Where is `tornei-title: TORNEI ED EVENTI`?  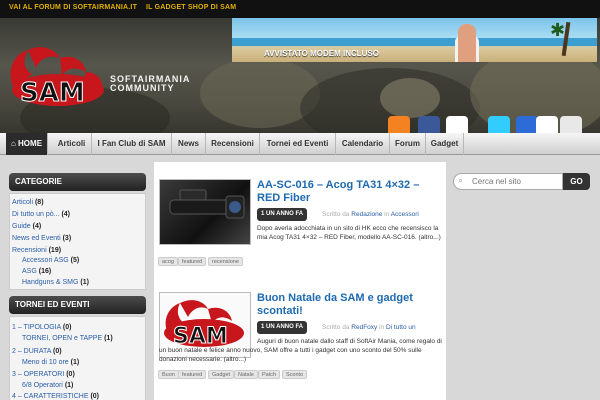 tornei-title: TORNEI ED EVENTI is located at coordinates (77, 305).